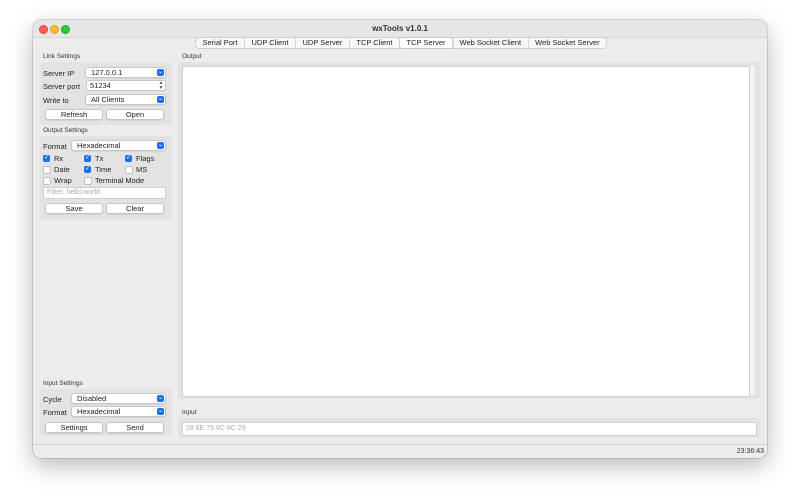 The width and height of the screenshot is (800, 500). I want to click on cycle-combo: Disabled ⌄, so click(118, 398).